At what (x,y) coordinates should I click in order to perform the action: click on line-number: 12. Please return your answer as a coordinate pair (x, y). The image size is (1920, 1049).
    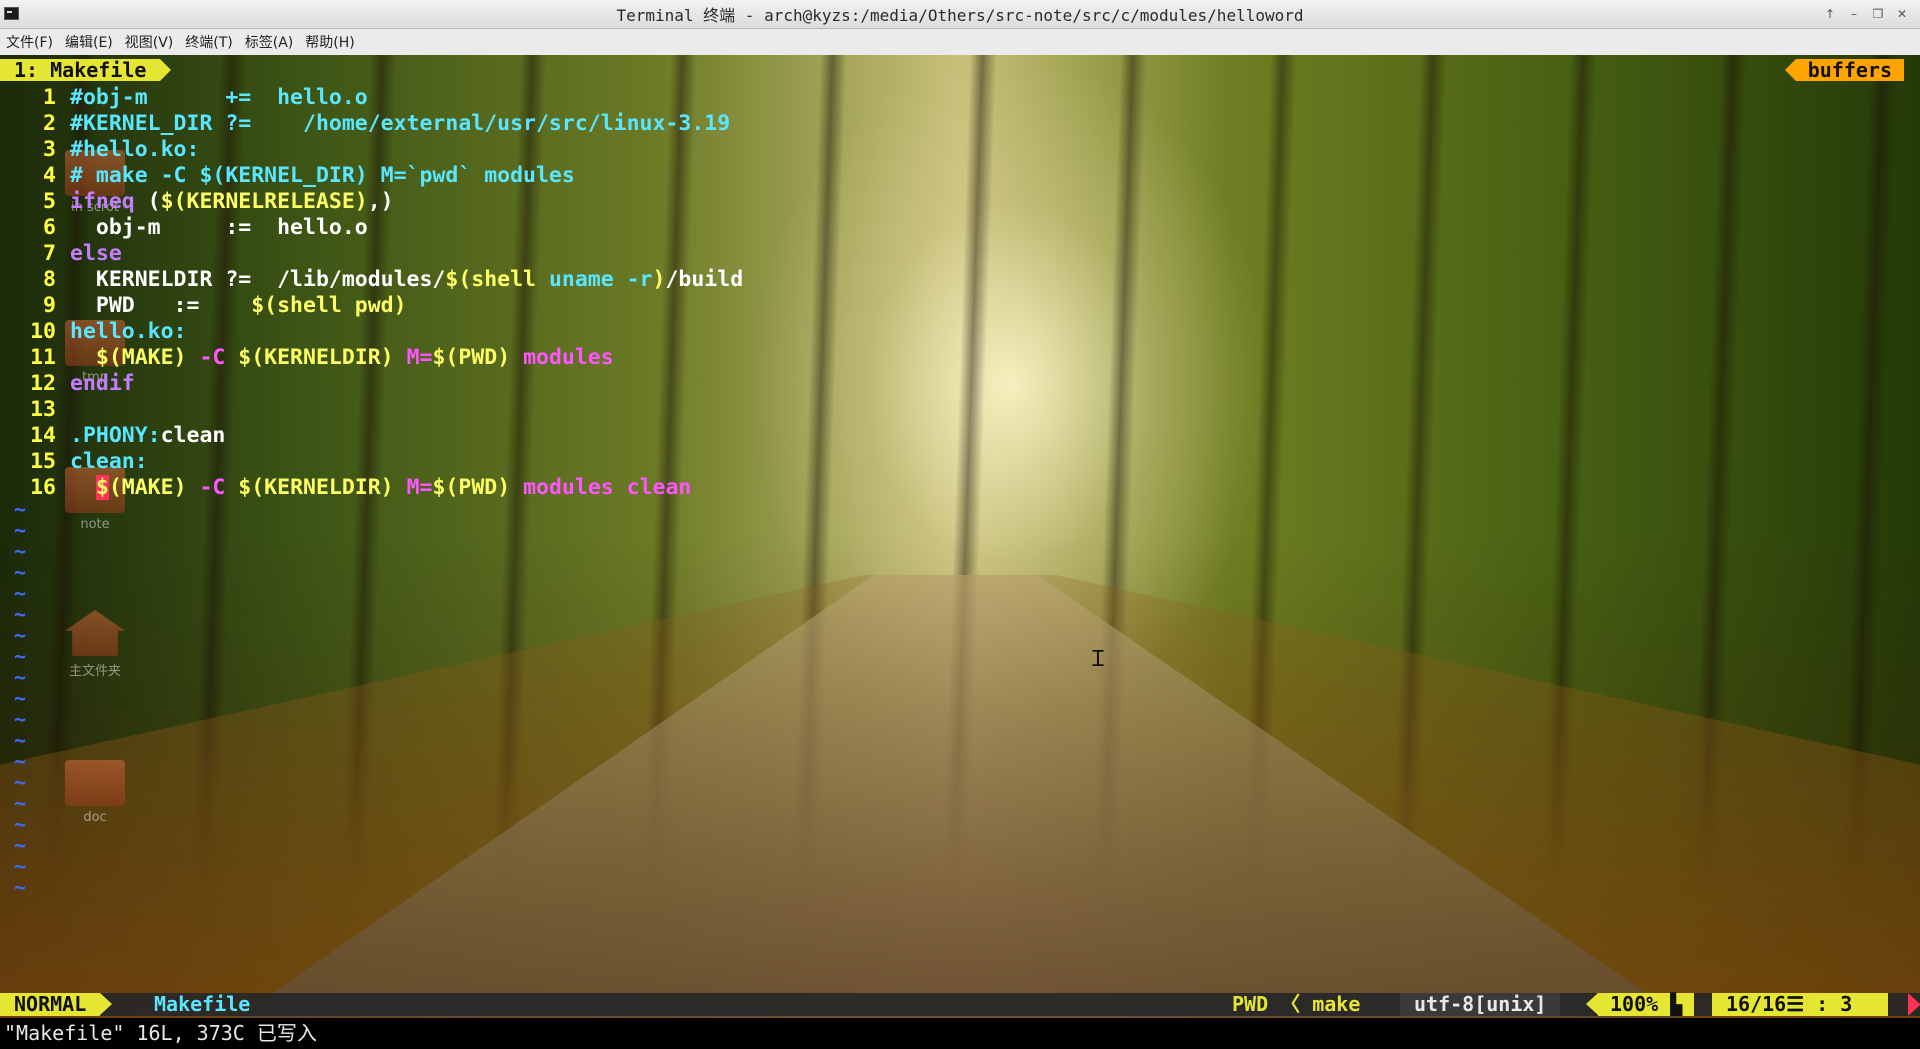
    Looking at the image, I should click on (43, 383).